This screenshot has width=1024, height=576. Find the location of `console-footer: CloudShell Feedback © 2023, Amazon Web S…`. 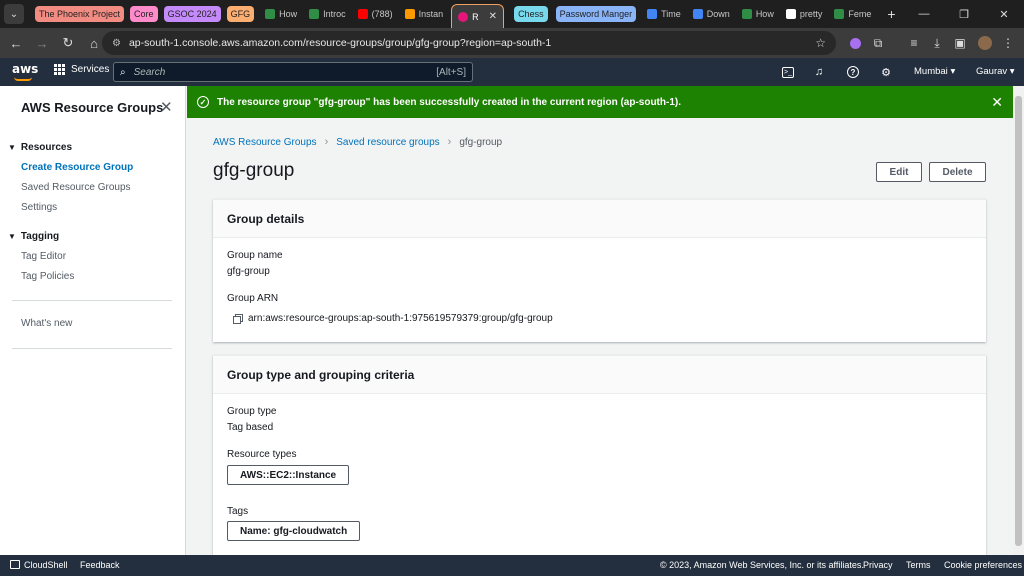

console-footer: CloudShell Feedback © 2023, Amazon Web S… is located at coordinates (512, 565).